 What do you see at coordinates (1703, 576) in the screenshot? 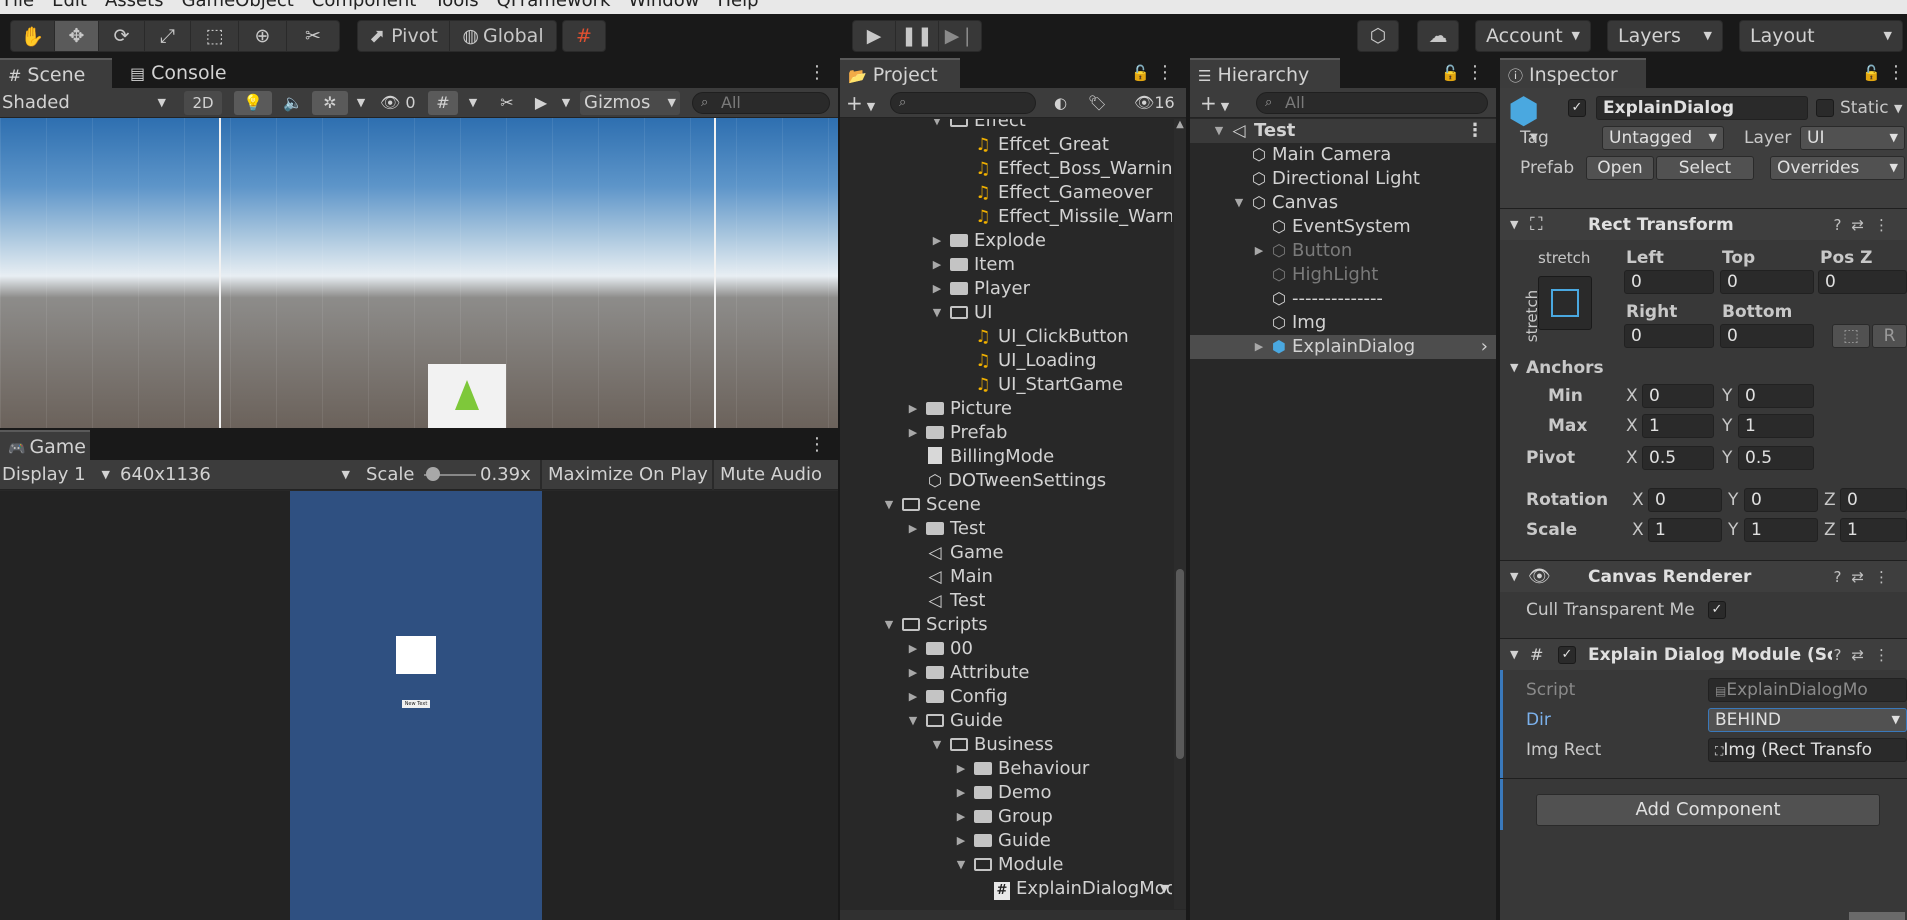
I see `canvas-renderer-header: ▼ 👁 Canvas Renderer ?⇄⋮` at bounding box center [1703, 576].